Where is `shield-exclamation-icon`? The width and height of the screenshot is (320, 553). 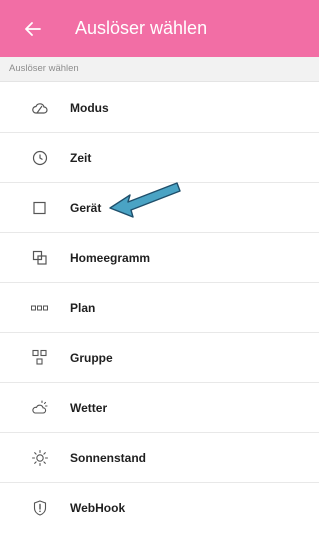
shield-exclamation-icon is located at coordinates (40, 508).